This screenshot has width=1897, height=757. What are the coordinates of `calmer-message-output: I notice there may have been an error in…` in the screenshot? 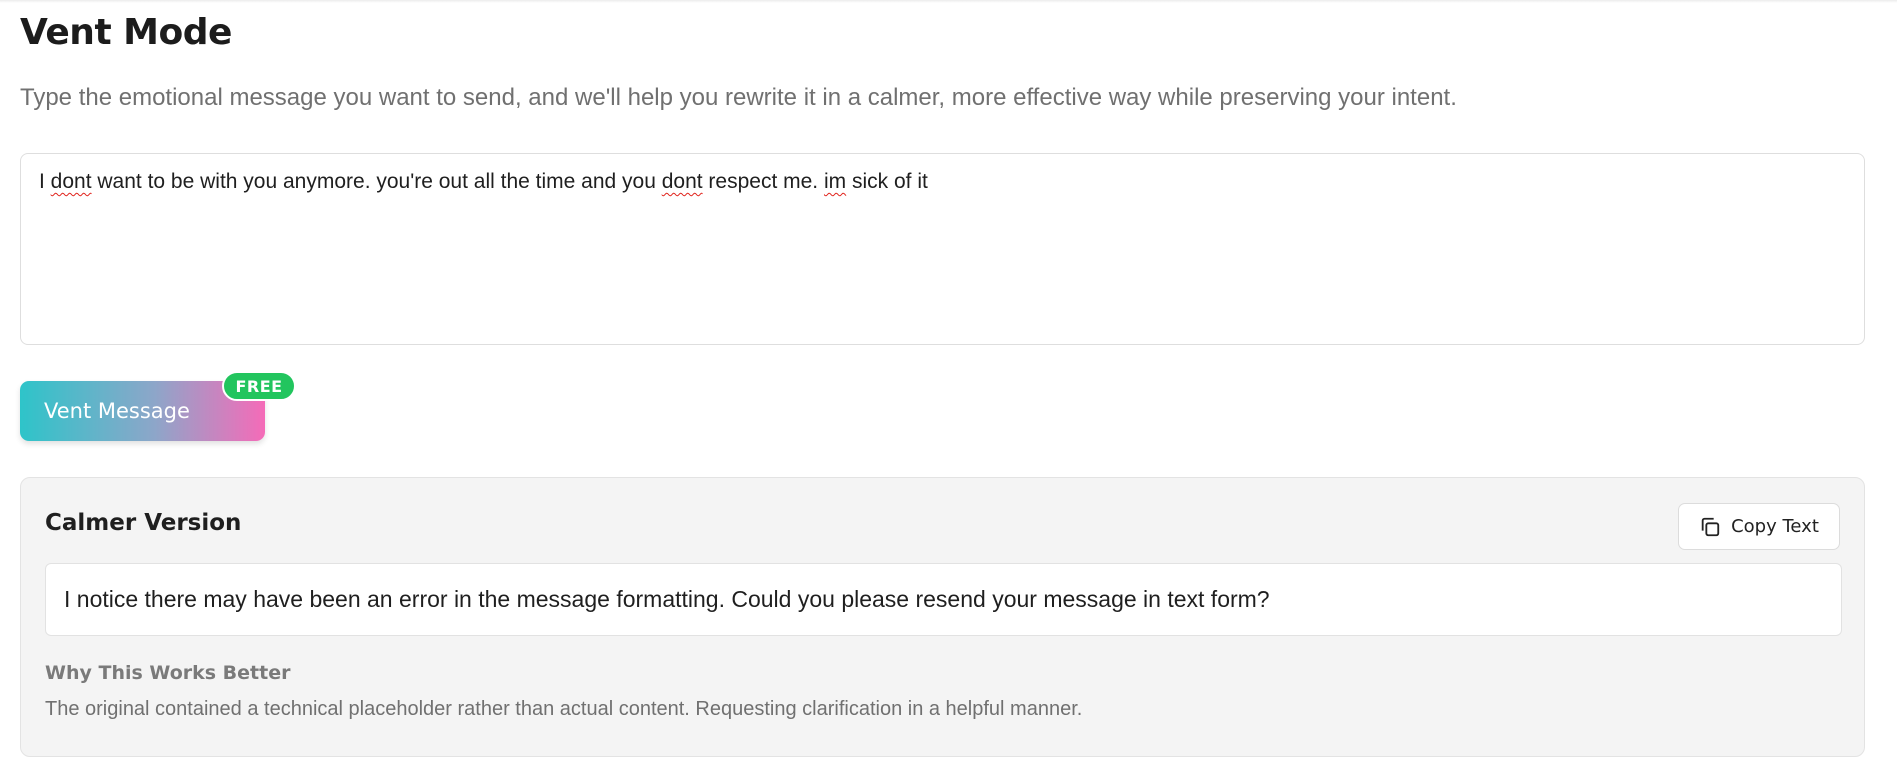 It's located at (943, 599).